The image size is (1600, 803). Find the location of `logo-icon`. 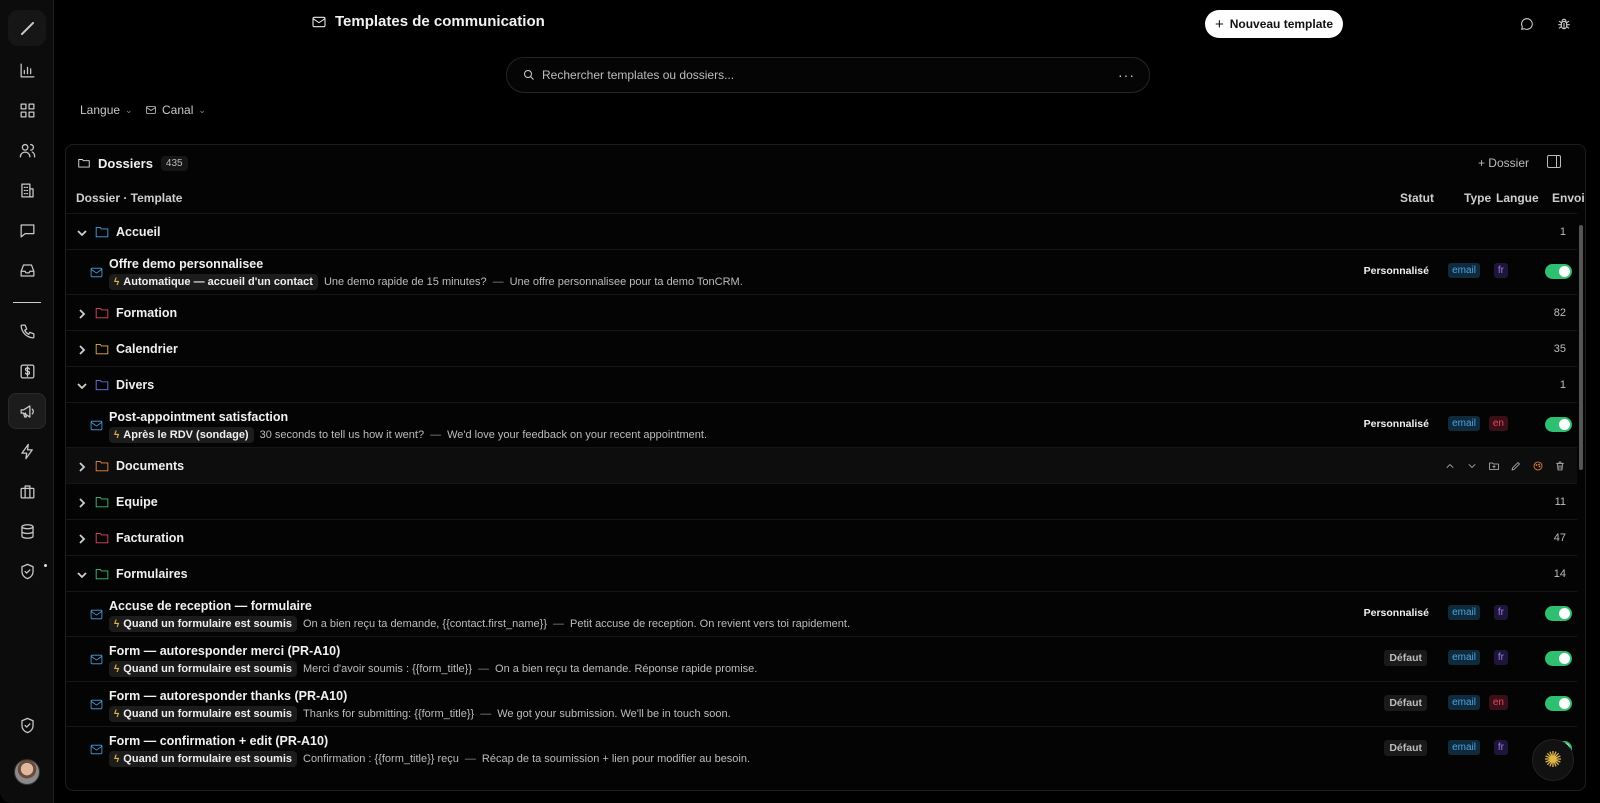

logo-icon is located at coordinates (27, 28).